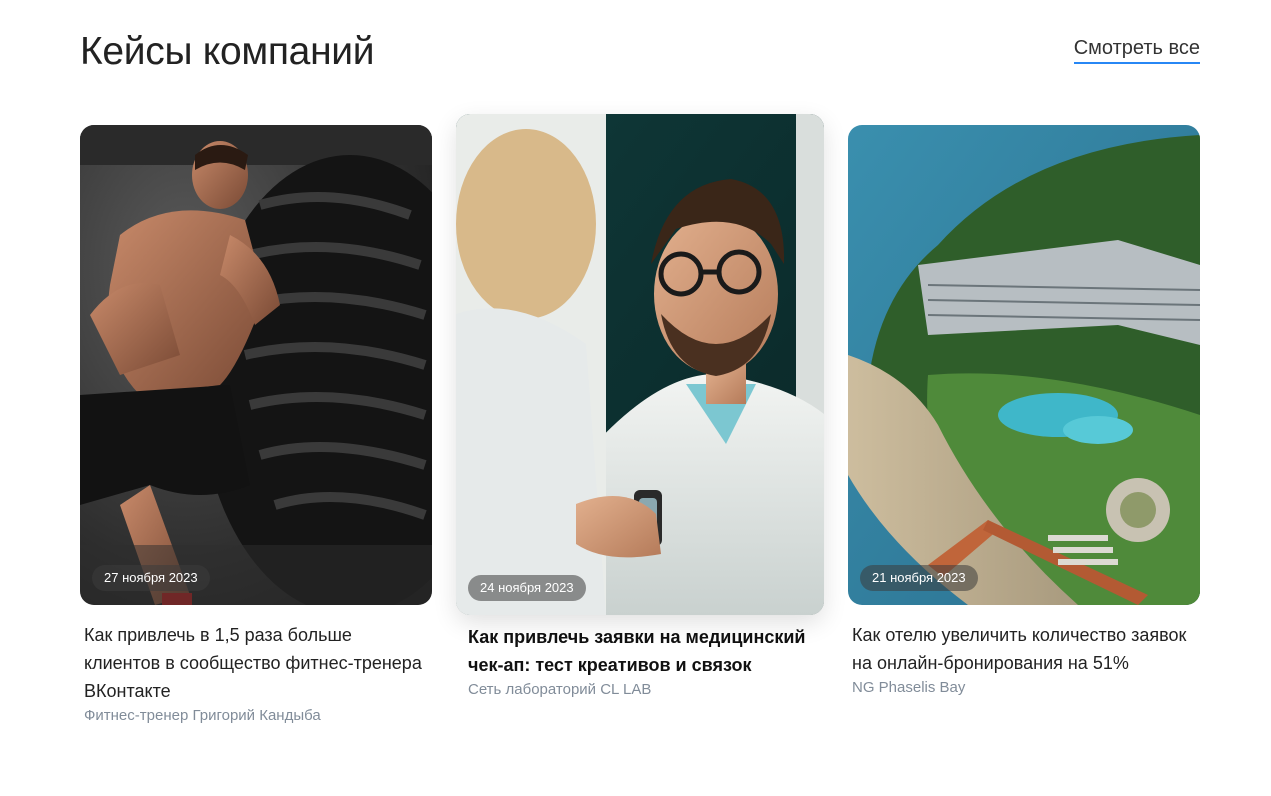 The width and height of the screenshot is (1271, 796). Describe the element at coordinates (1136, 50) in the screenshot. I see `see-all-link: Смотреть все` at that location.